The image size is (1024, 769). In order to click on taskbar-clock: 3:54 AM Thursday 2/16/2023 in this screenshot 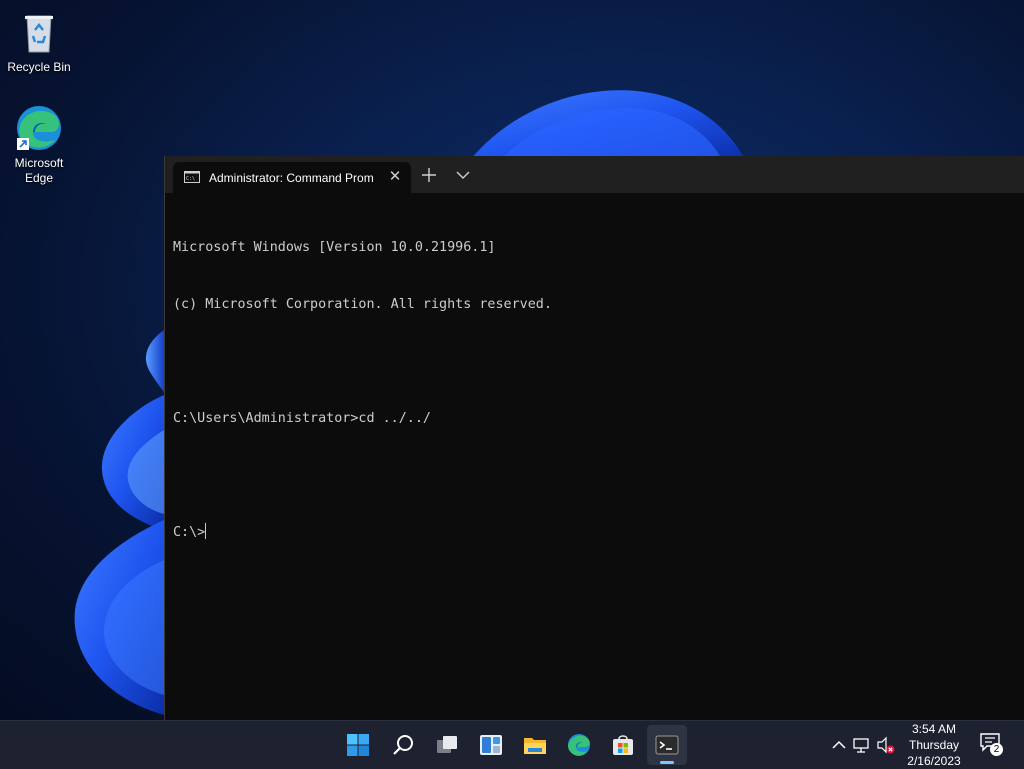, I will do `click(934, 745)`.